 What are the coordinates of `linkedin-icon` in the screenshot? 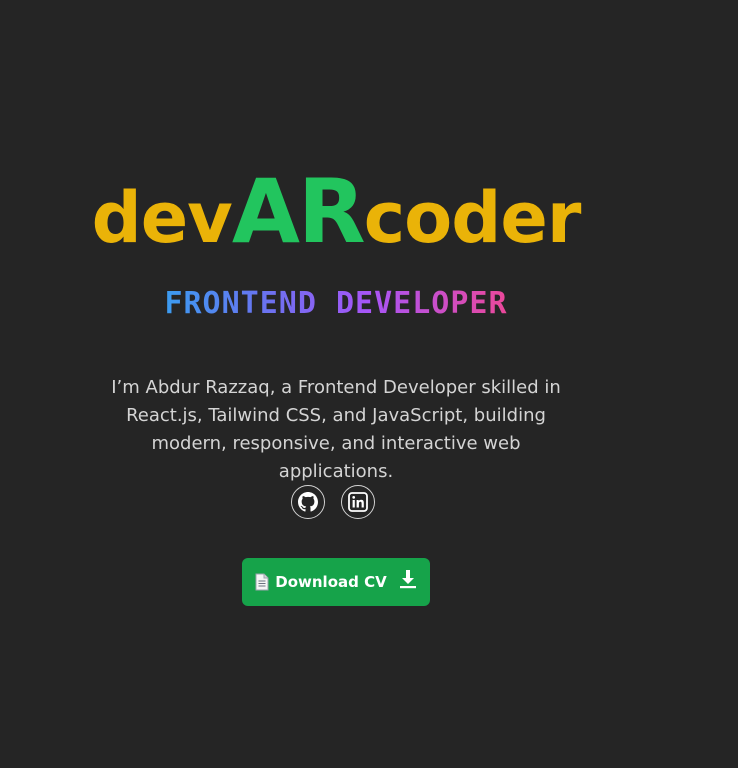 It's located at (358, 502).